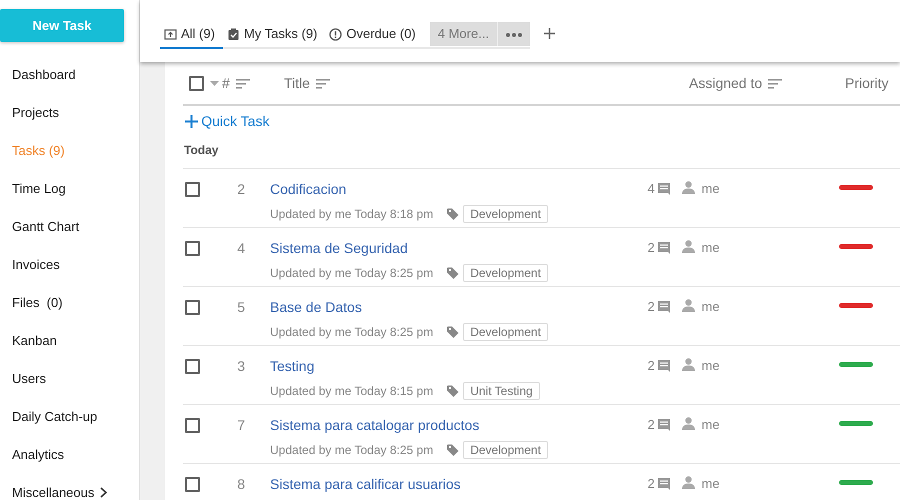  I want to click on tab: Overdue (0), so click(374, 35).